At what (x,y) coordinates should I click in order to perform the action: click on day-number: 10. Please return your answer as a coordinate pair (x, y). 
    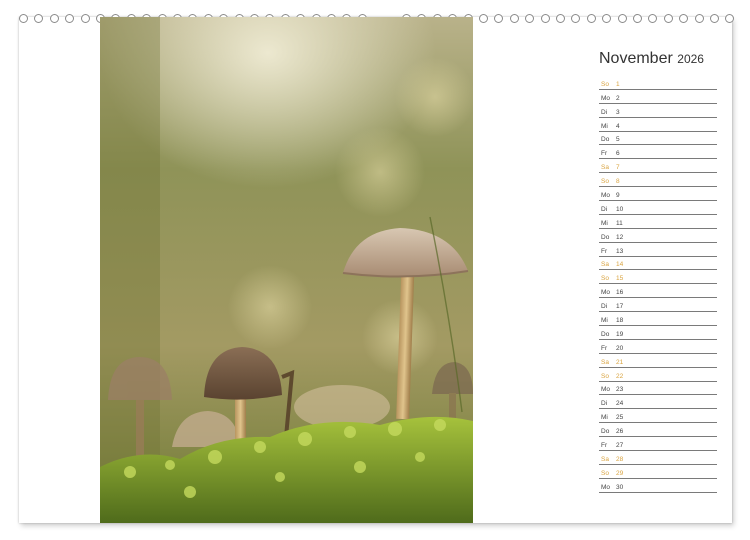
    Looking at the image, I should click on (620, 209).